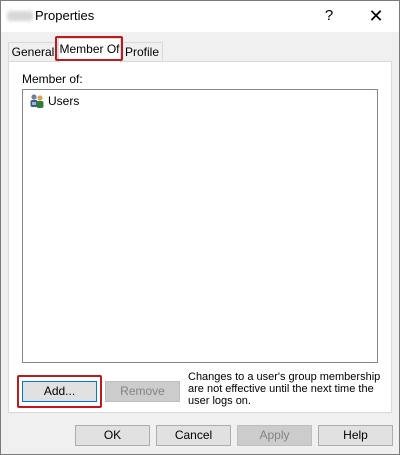  Describe the element at coordinates (65, 15) in the screenshot. I see `window-title: Properties` at that location.